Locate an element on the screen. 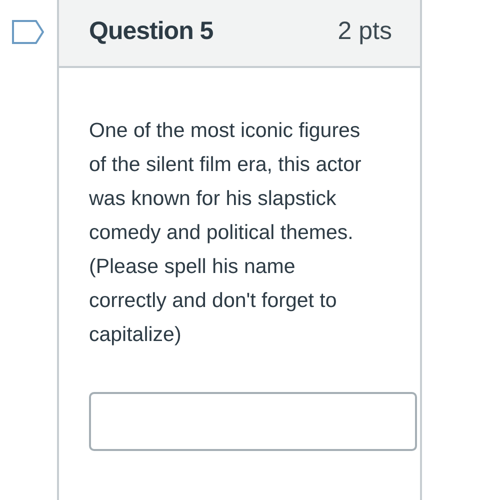 This screenshot has height=500, width=478. flag-icon is located at coordinates (28, 32).